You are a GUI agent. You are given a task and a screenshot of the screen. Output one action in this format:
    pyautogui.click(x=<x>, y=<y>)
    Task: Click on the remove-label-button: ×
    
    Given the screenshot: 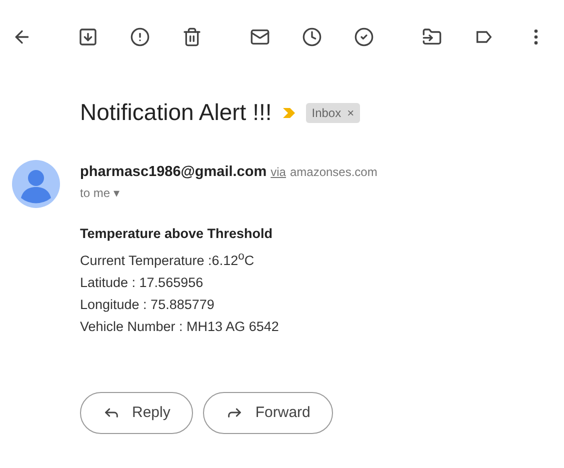 What is the action you would take?
    pyautogui.click(x=350, y=113)
    